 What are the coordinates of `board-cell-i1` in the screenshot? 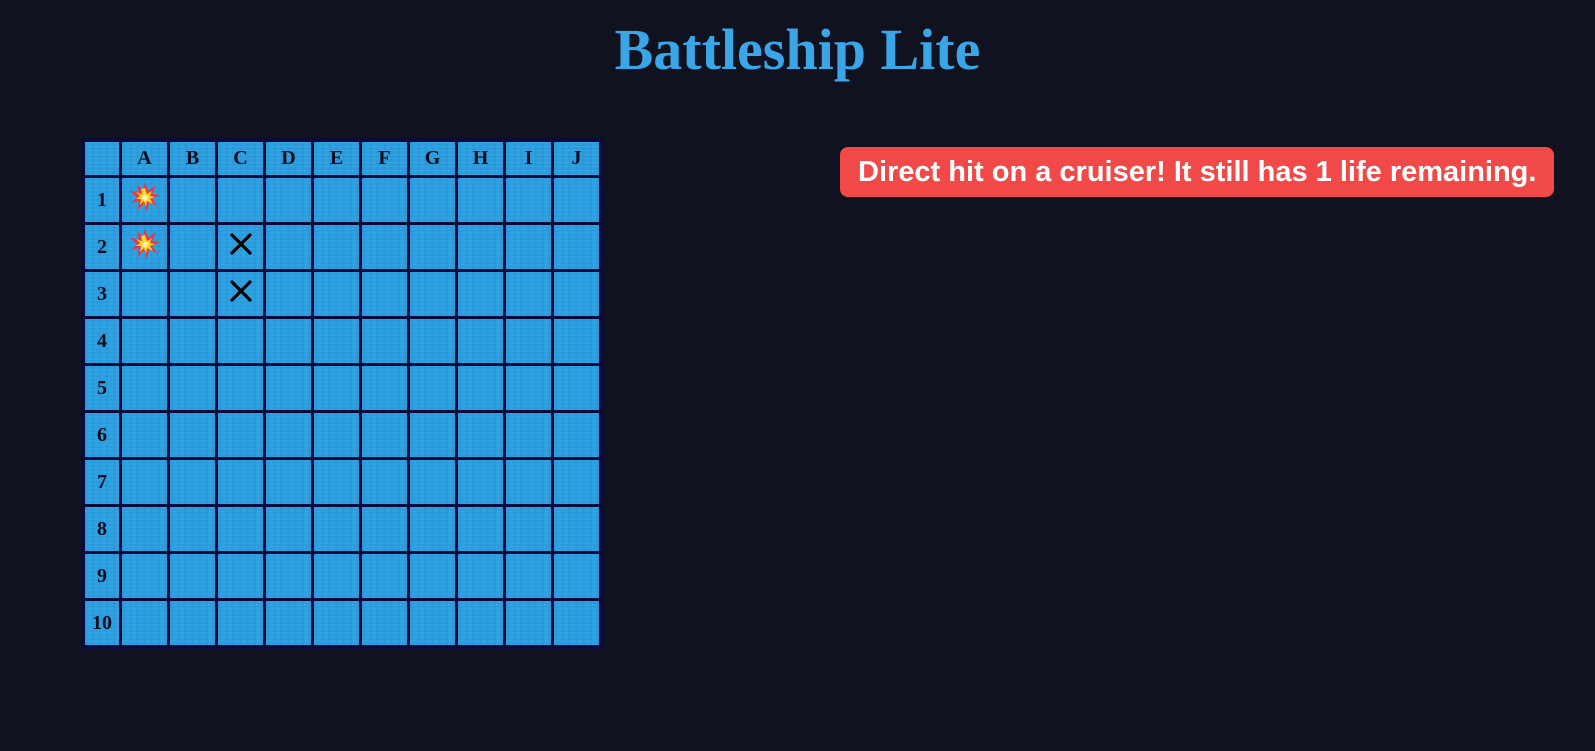 It's located at (528, 200).